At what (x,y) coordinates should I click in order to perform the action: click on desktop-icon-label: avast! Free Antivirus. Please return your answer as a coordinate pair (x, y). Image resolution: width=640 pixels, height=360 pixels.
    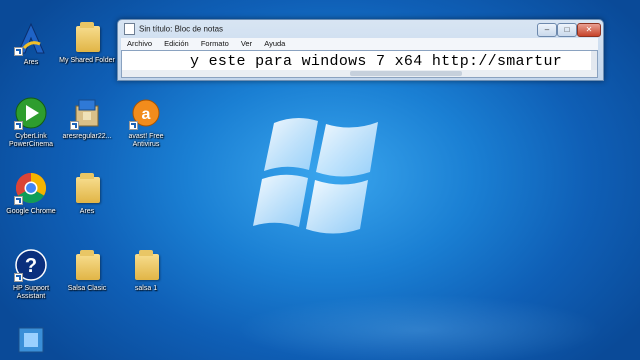
    Looking at the image, I should click on (146, 140).